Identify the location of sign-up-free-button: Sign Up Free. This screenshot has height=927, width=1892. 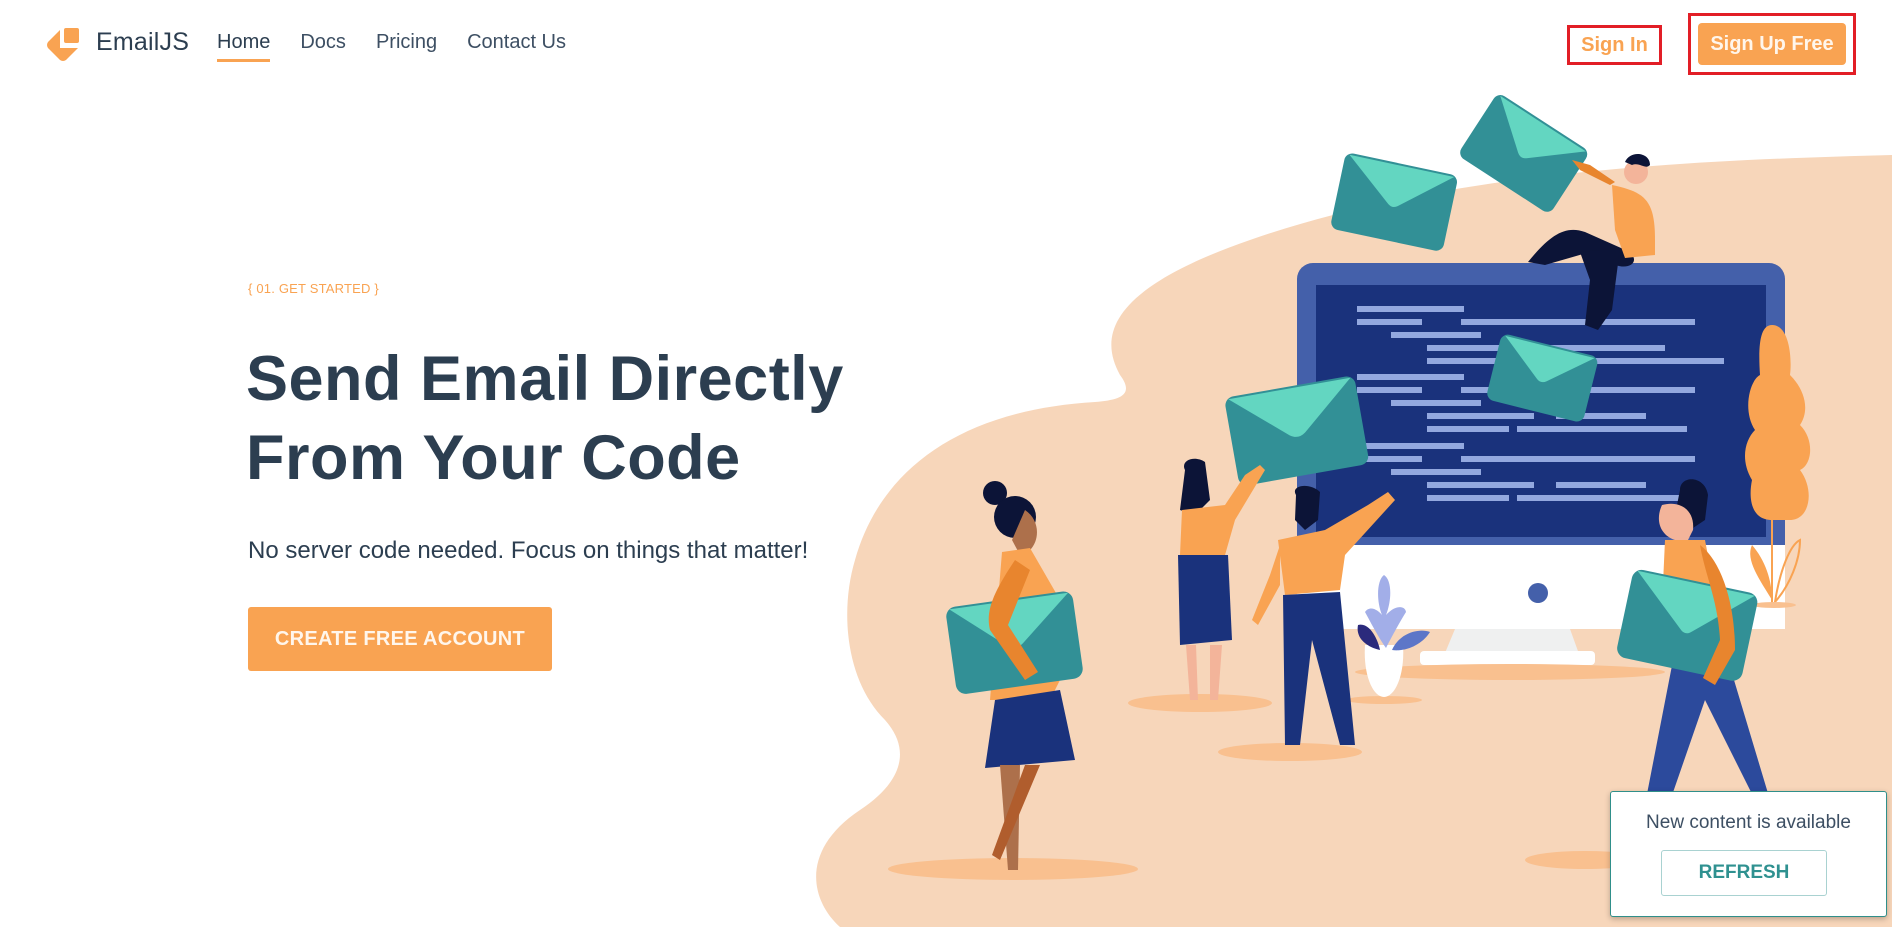
(1772, 44).